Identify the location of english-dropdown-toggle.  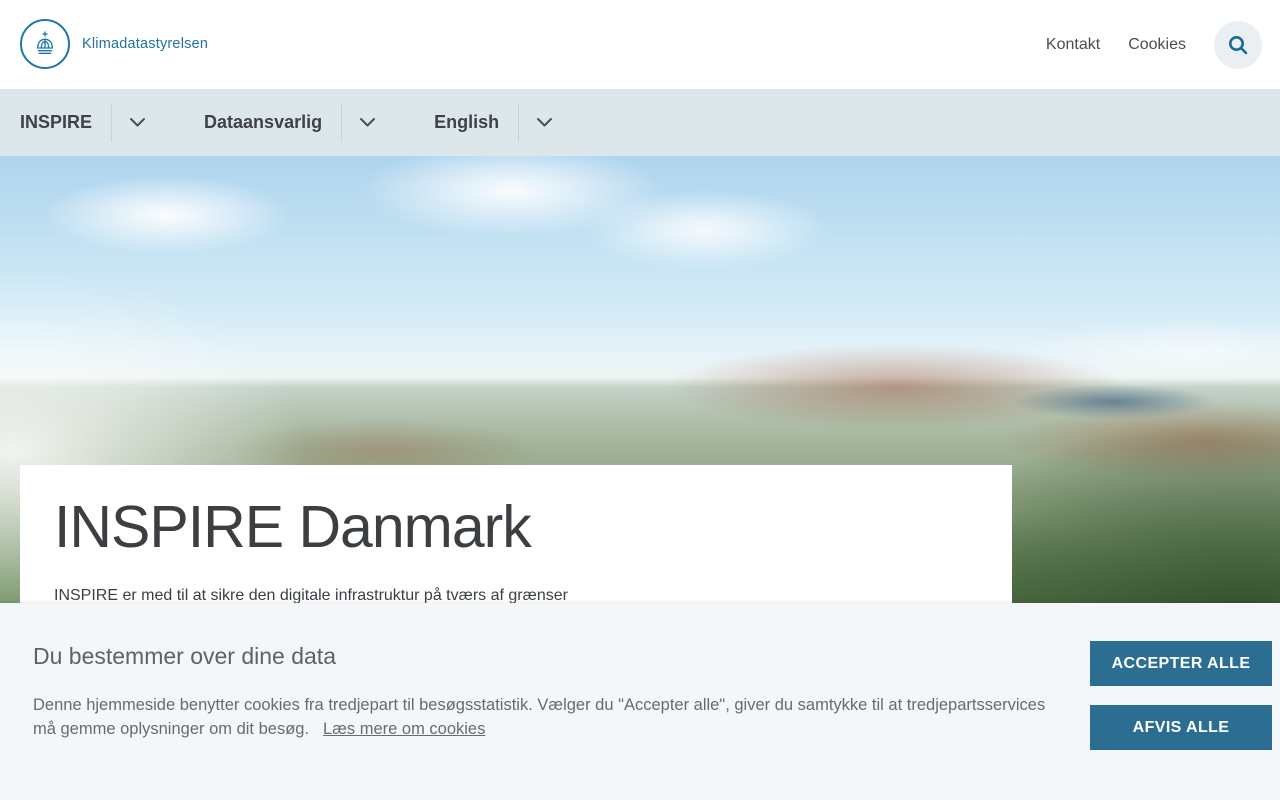
(544, 122).